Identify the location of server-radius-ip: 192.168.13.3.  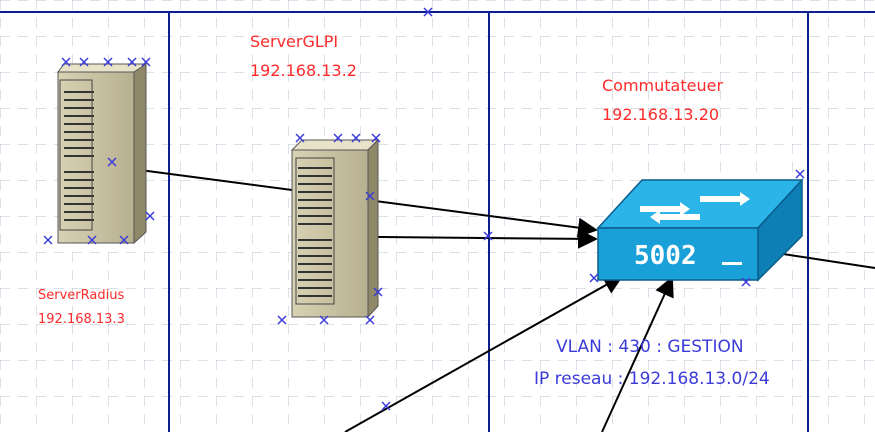
(81, 319).